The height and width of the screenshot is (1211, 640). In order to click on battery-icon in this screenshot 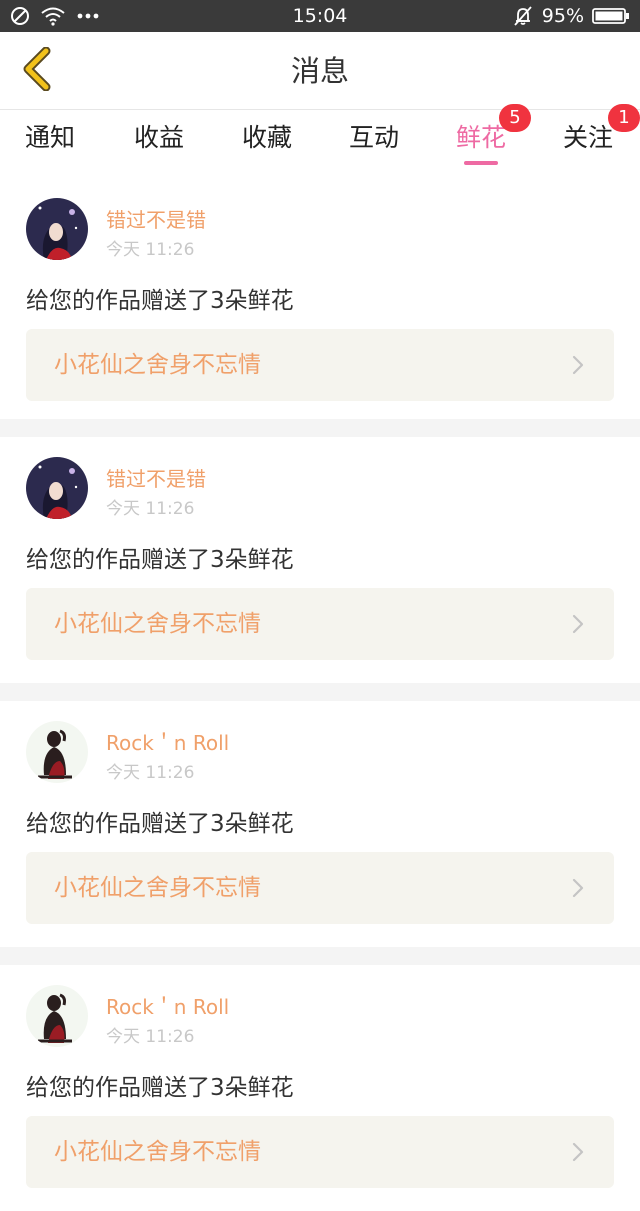, I will do `click(611, 16)`.